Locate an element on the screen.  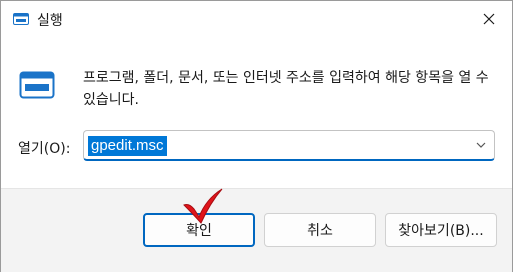
cancel-button: 취소 is located at coordinates (320, 230).